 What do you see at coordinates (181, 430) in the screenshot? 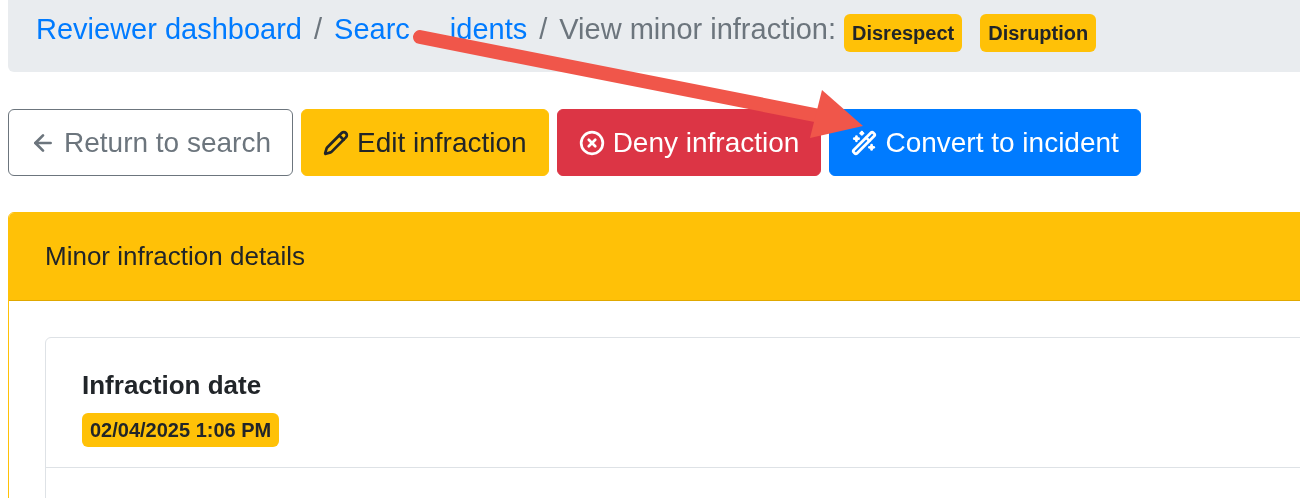
I see `date-badge: 02/04/2025 1:06 PM` at bounding box center [181, 430].